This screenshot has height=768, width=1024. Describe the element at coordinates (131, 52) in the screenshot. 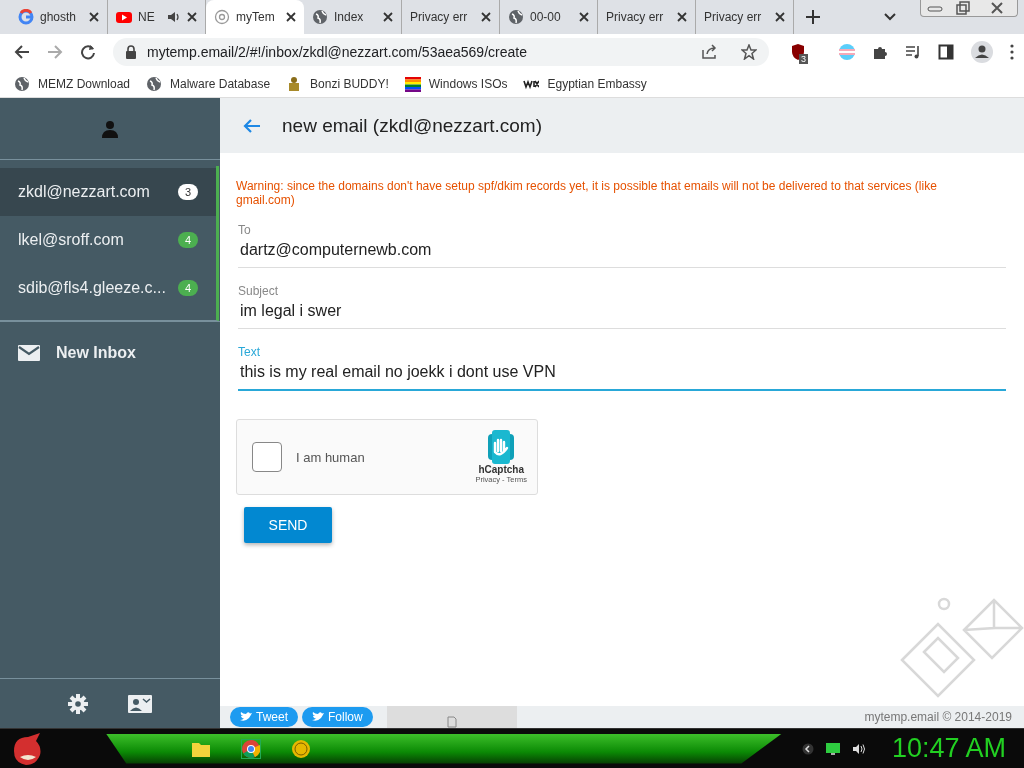

I see `lock-icon` at that location.